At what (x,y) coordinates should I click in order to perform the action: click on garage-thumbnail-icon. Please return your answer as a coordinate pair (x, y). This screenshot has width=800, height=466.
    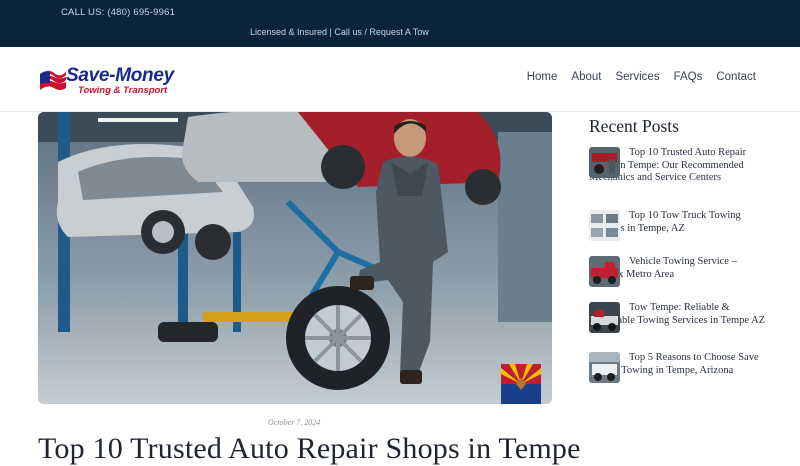
    Looking at the image, I should click on (604, 162).